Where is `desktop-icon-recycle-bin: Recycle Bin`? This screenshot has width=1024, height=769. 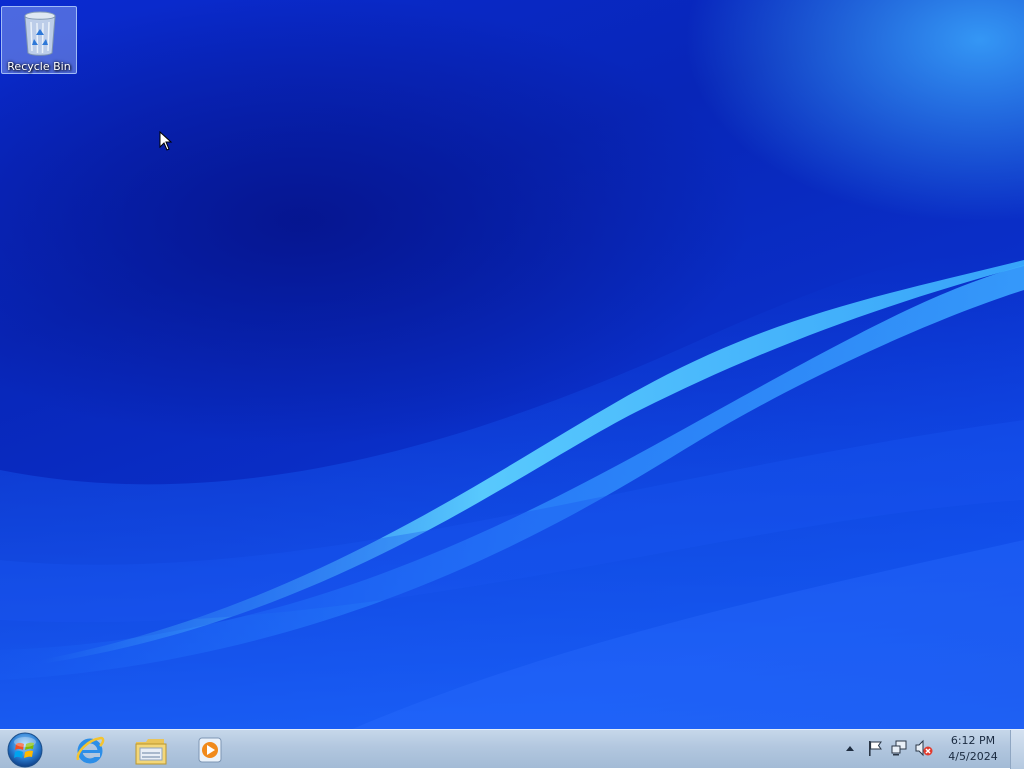 desktop-icon-recycle-bin: Recycle Bin is located at coordinates (39, 40).